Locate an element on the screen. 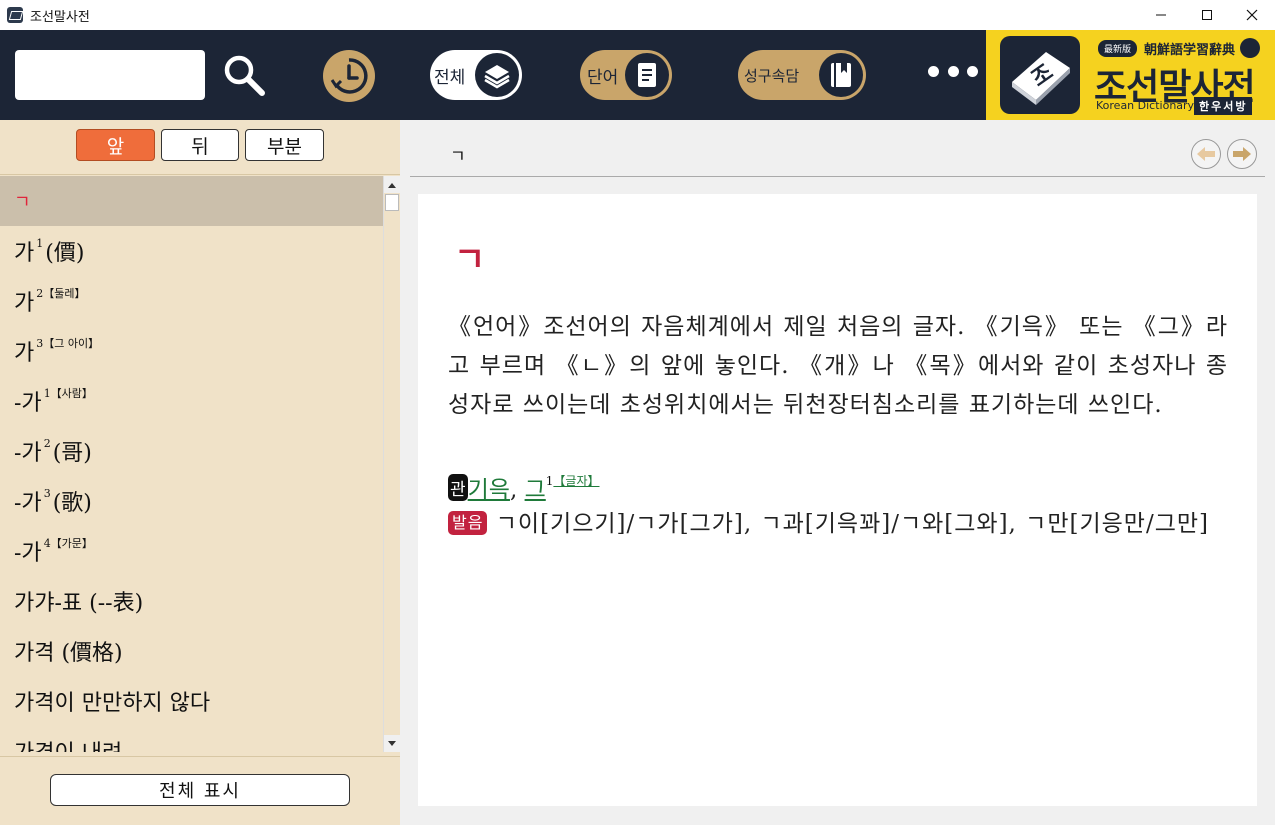 The image size is (1275, 825). list-scrollbar is located at coordinates (391, 464).